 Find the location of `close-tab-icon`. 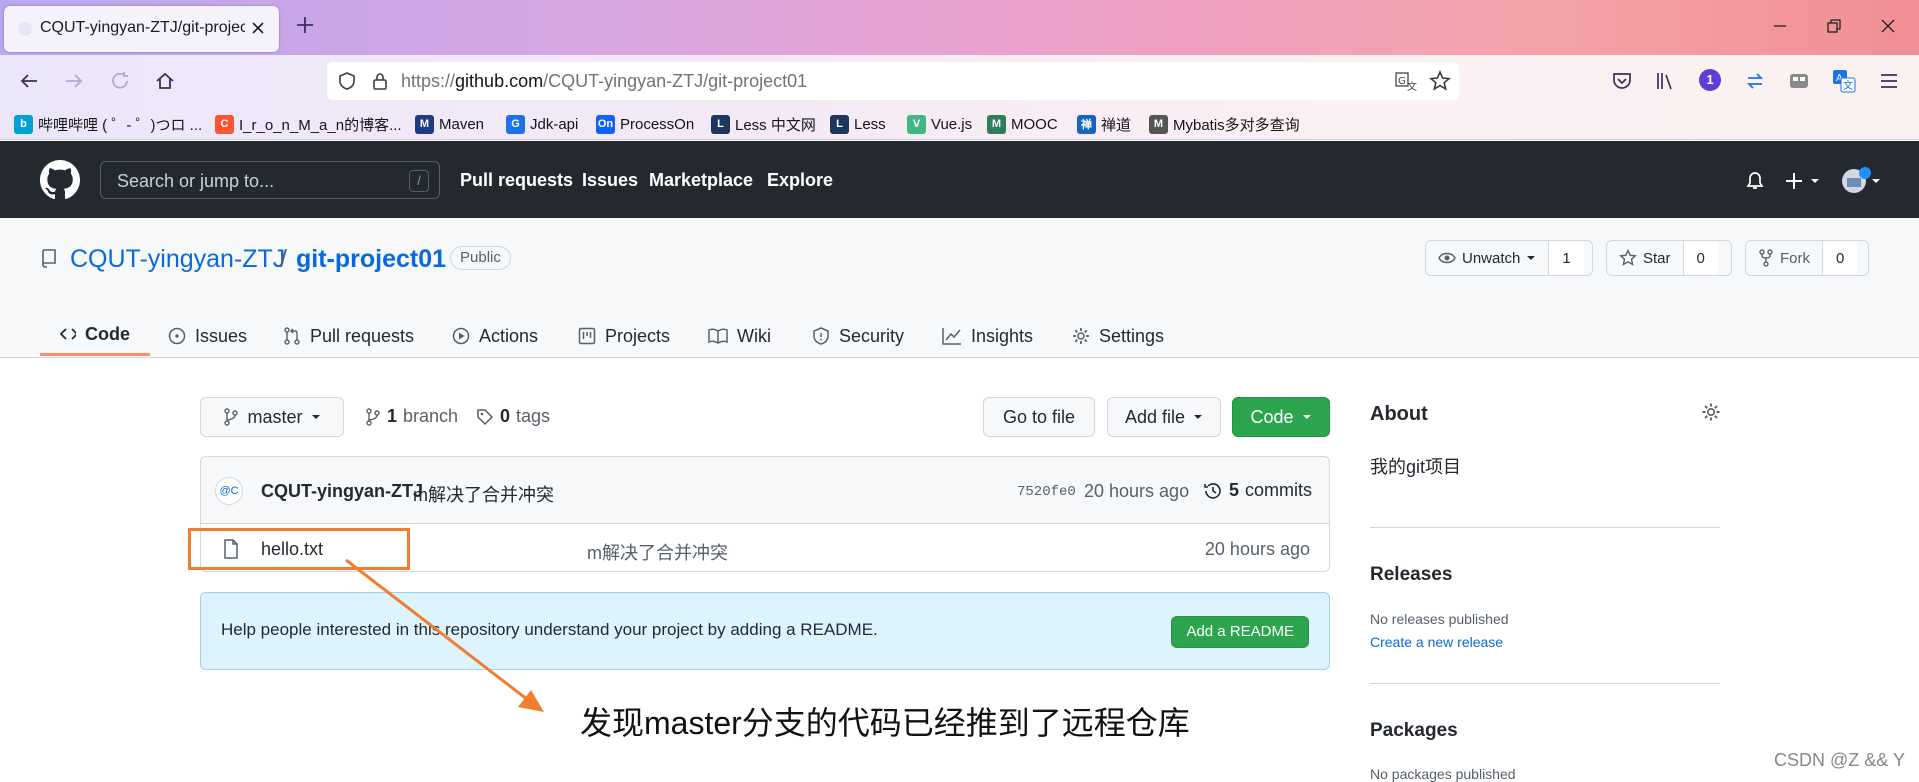

close-tab-icon is located at coordinates (258, 28).